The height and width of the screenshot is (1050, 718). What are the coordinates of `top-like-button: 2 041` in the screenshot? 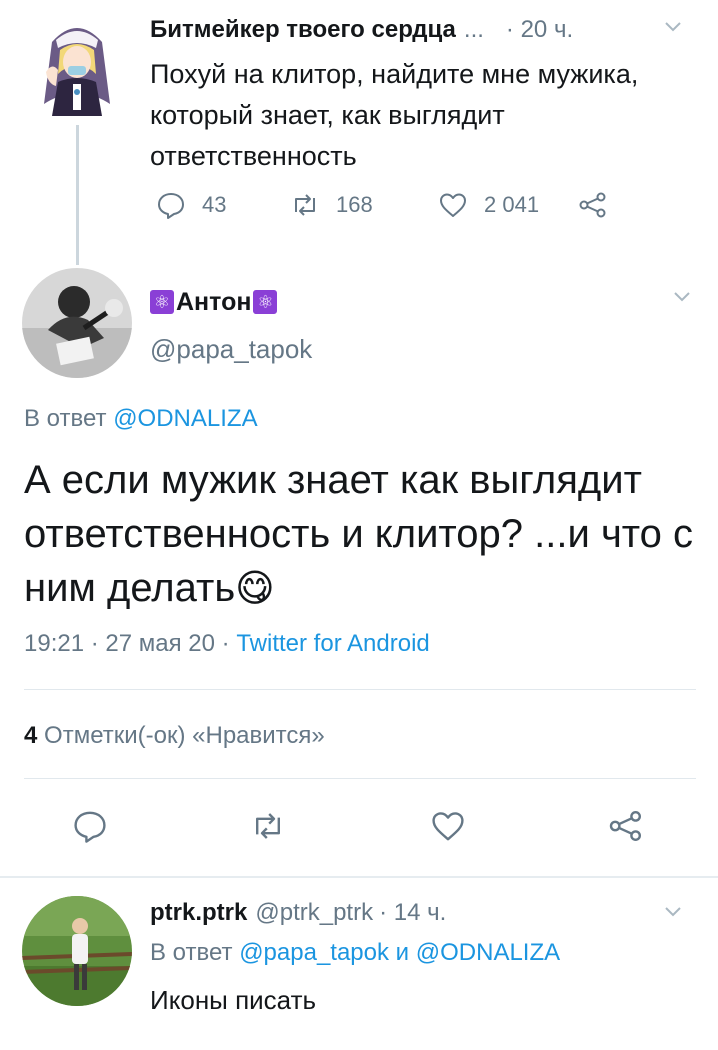 It's located at (488, 205).